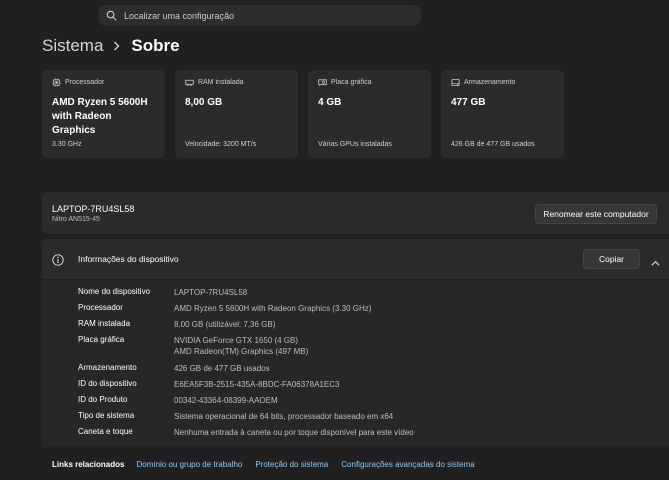 This screenshot has height=480, width=669. Describe the element at coordinates (155, 45) in the screenshot. I see `page-title: Sobre` at that location.